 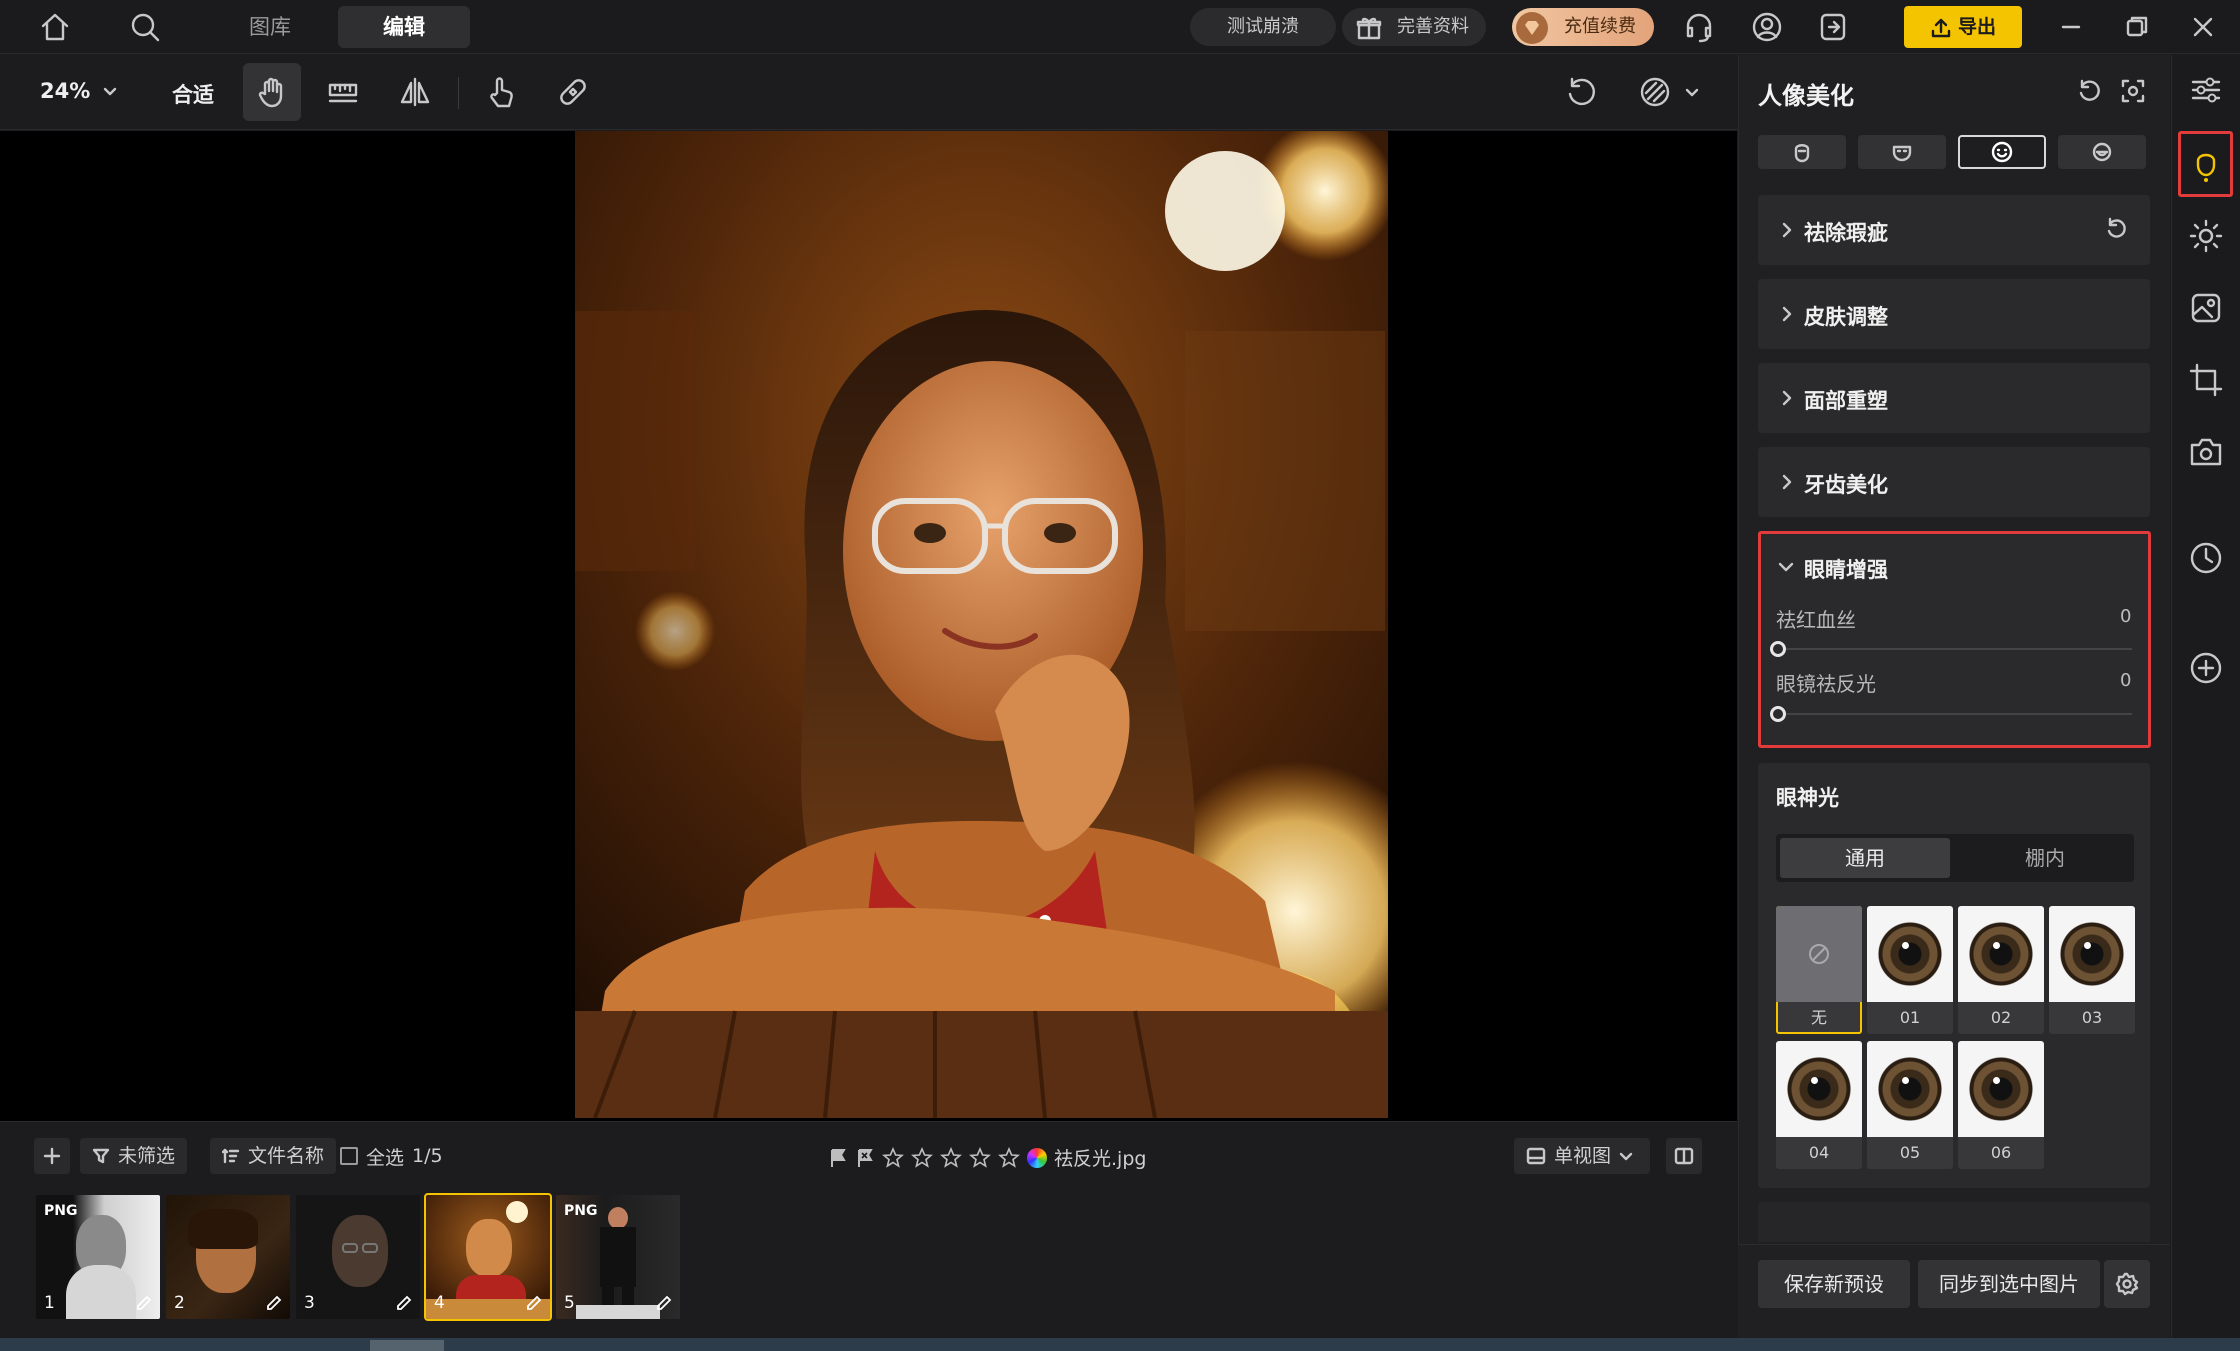 What do you see at coordinates (55, 27) in the screenshot?
I see `home-icon` at bounding box center [55, 27].